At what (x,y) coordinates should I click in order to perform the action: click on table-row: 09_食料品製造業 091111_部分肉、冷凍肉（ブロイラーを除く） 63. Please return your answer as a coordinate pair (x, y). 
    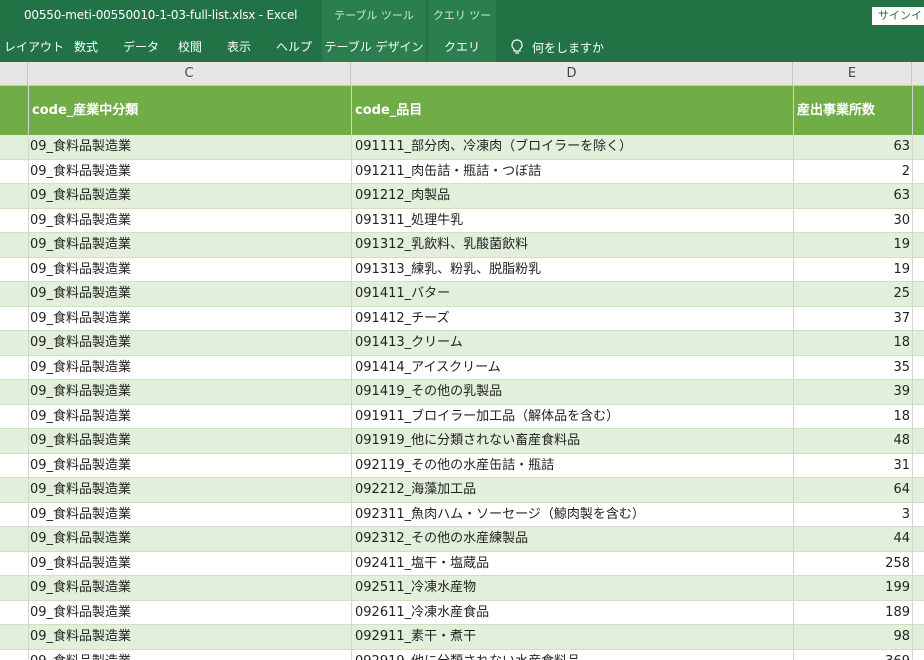
    Looking at the image, I should click on (462, 147).